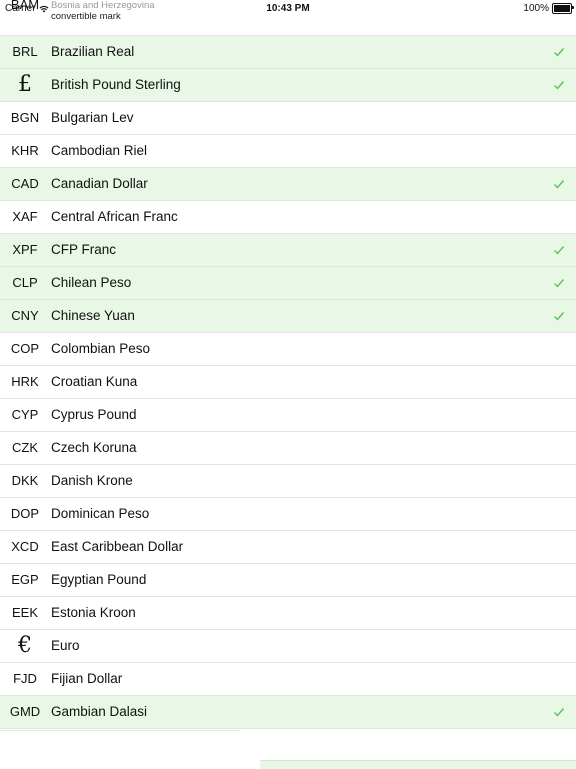  What do you see at coordinates (536, 8) in the screenshot?
I see `battery-percent: 100%` at bounding box center [536, 8].